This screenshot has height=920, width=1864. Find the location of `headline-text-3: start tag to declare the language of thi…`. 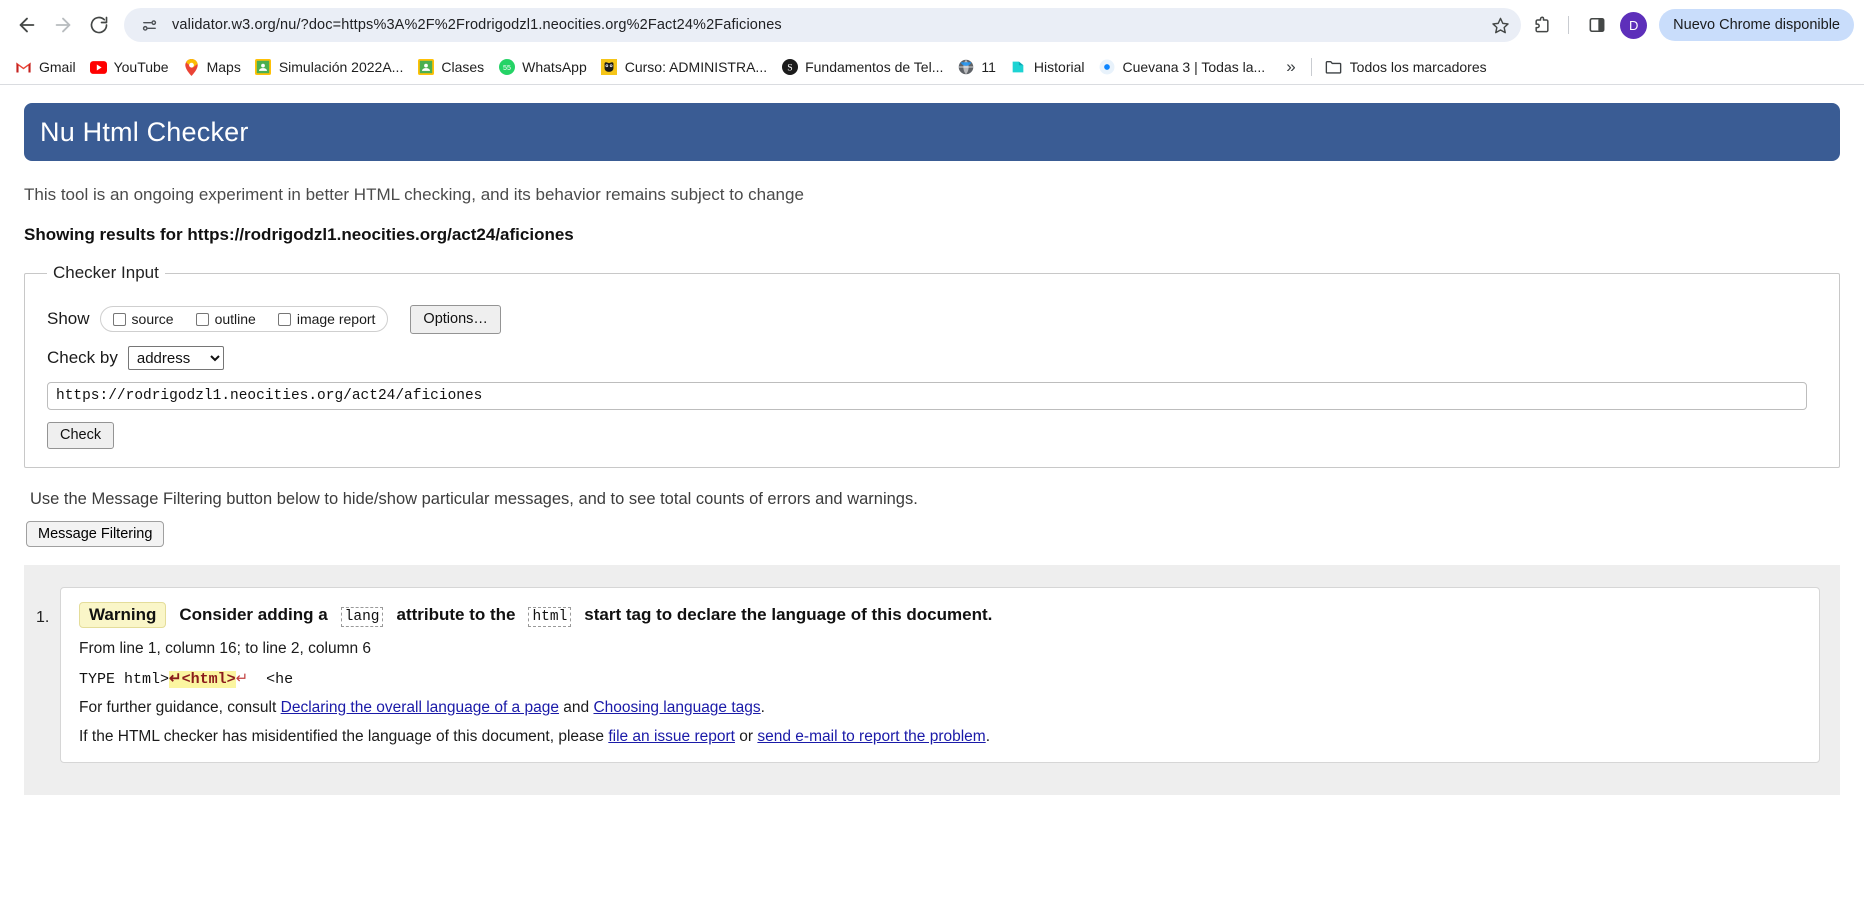

headline-text-3: start tag to declare the language of thi… is located at coordinates (788, 614).